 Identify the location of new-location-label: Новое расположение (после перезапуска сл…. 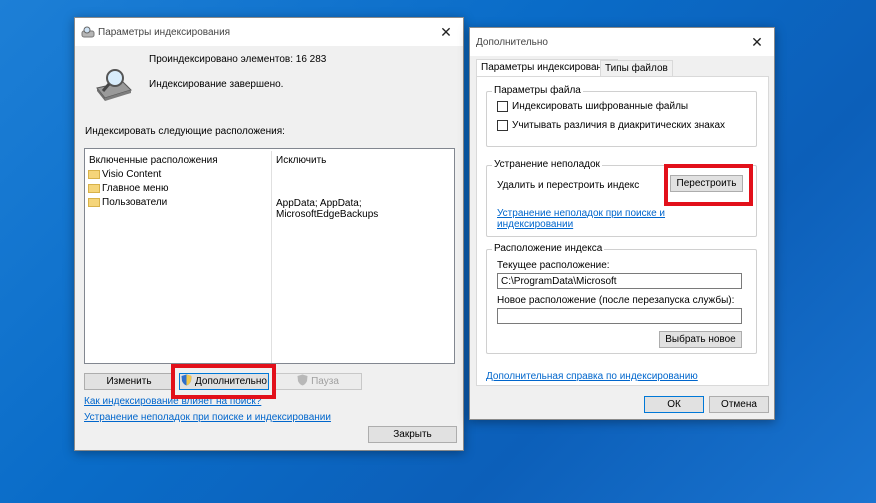
(616, 300).